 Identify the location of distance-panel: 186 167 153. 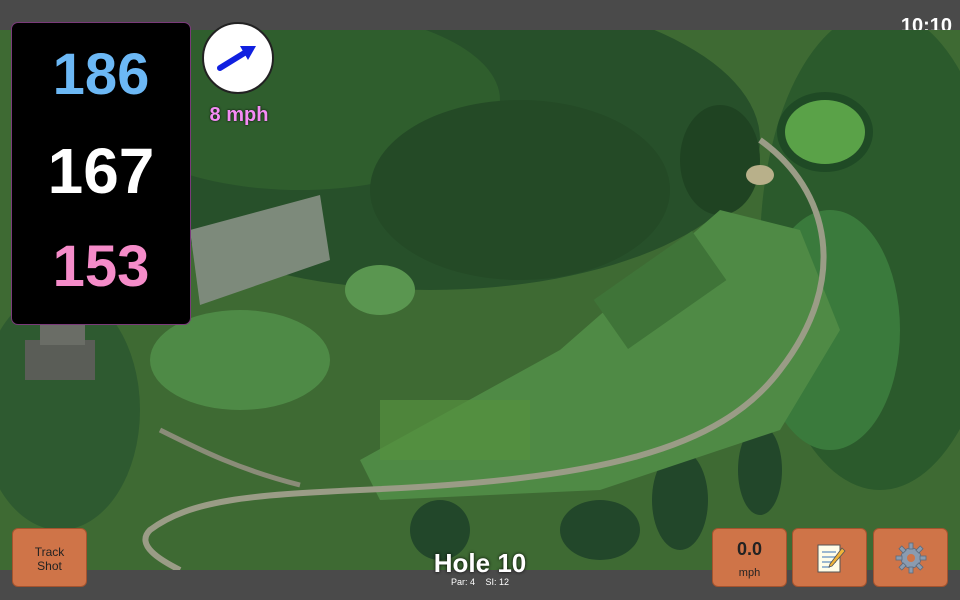
(101, 173).